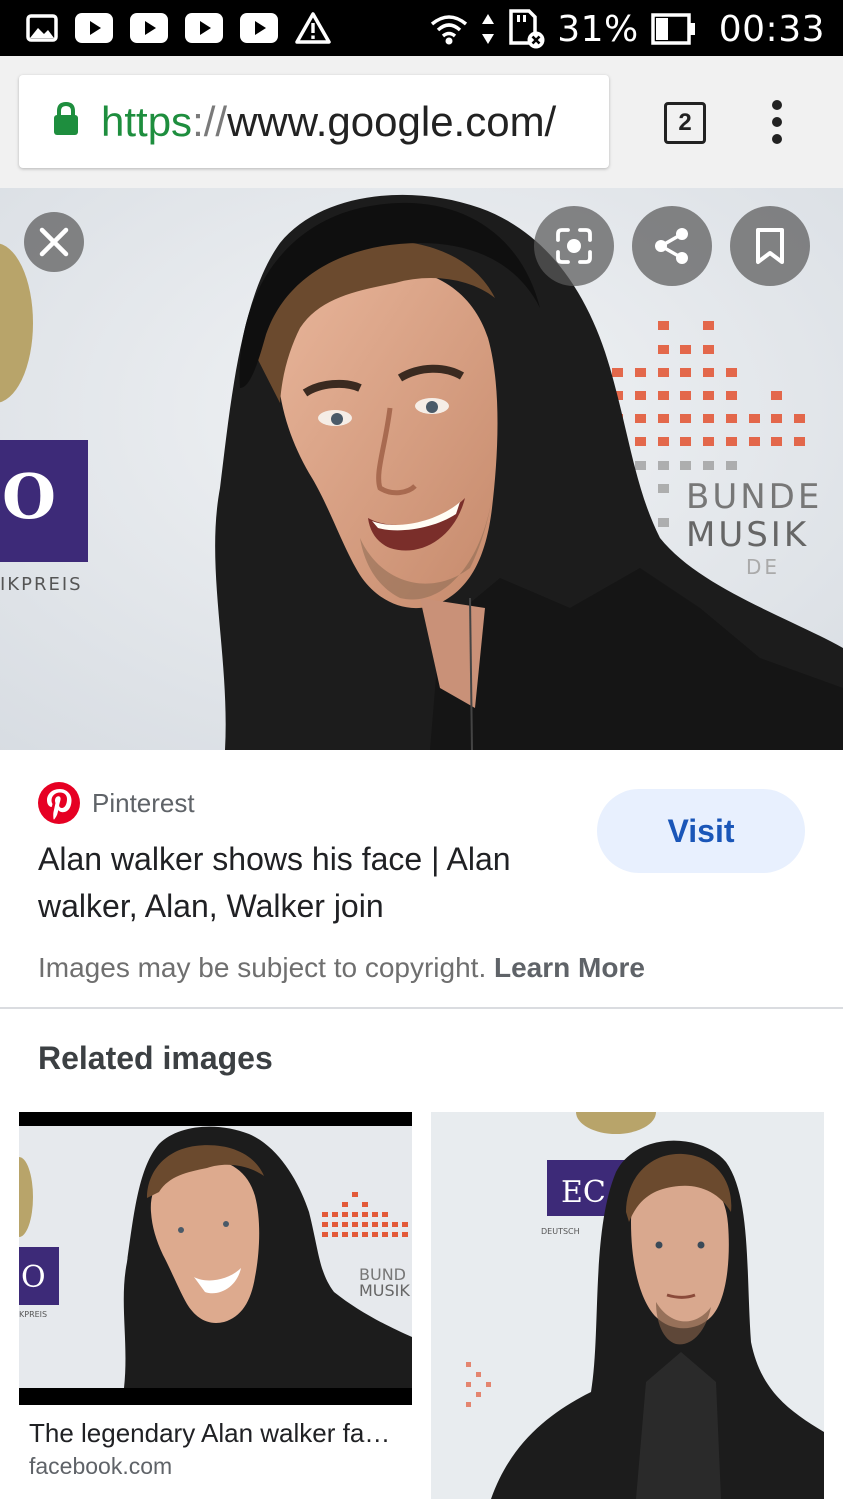 The image size is (843, 1499). I want to click on lens-icon, so click(574, 246).